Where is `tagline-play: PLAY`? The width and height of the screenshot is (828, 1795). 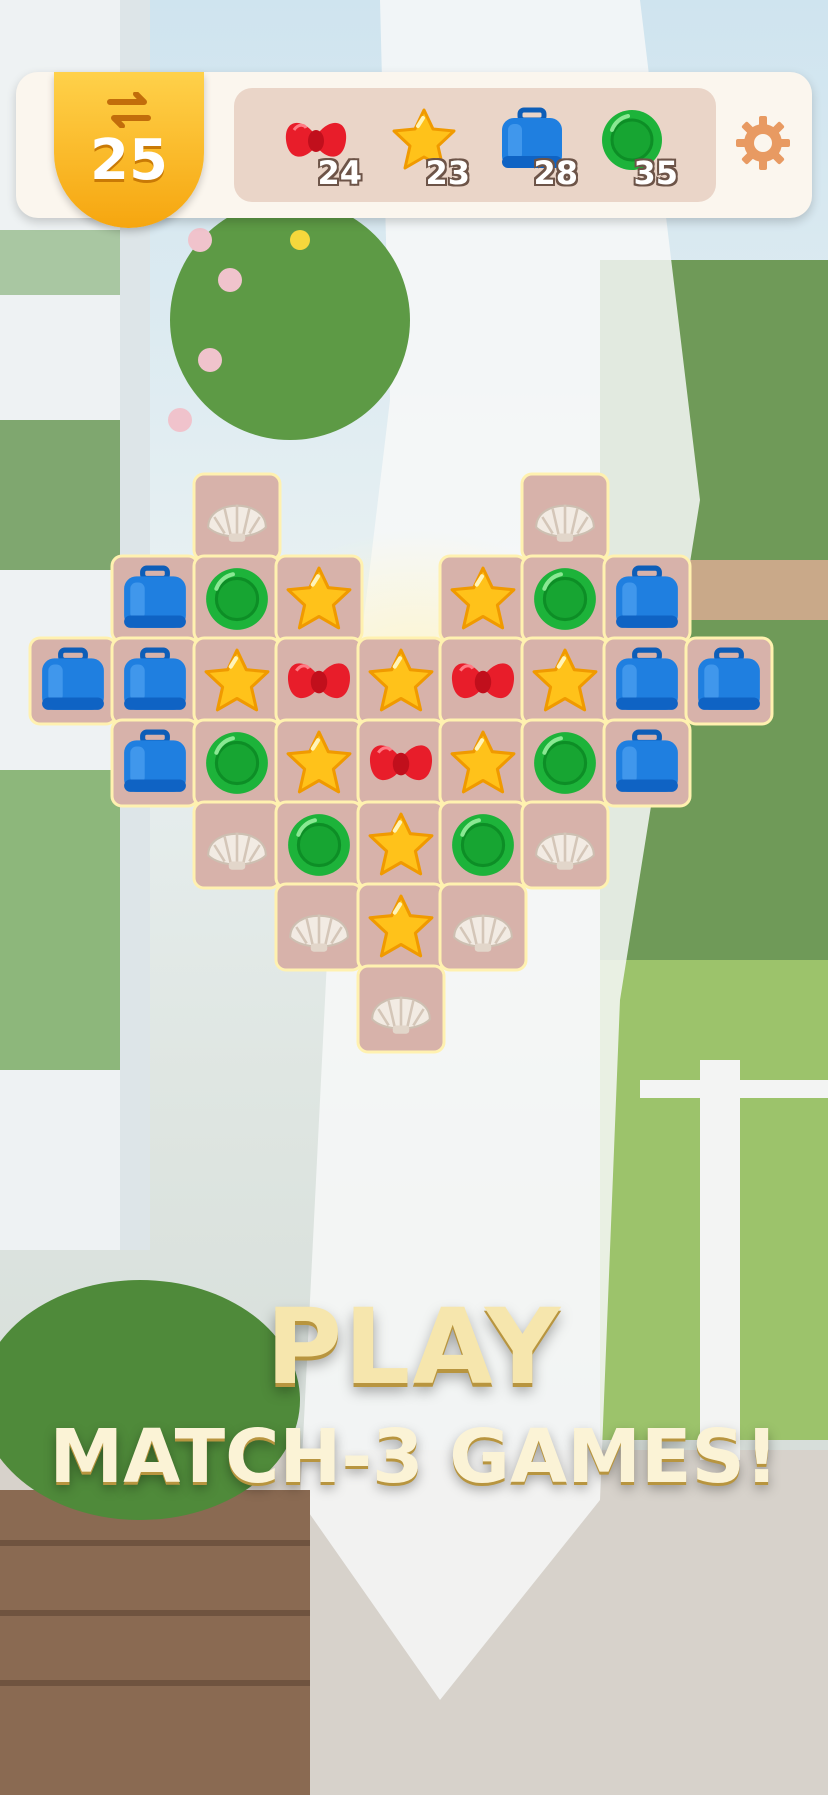 tagline-play: PLAY is located at coordinates (414, 1347).